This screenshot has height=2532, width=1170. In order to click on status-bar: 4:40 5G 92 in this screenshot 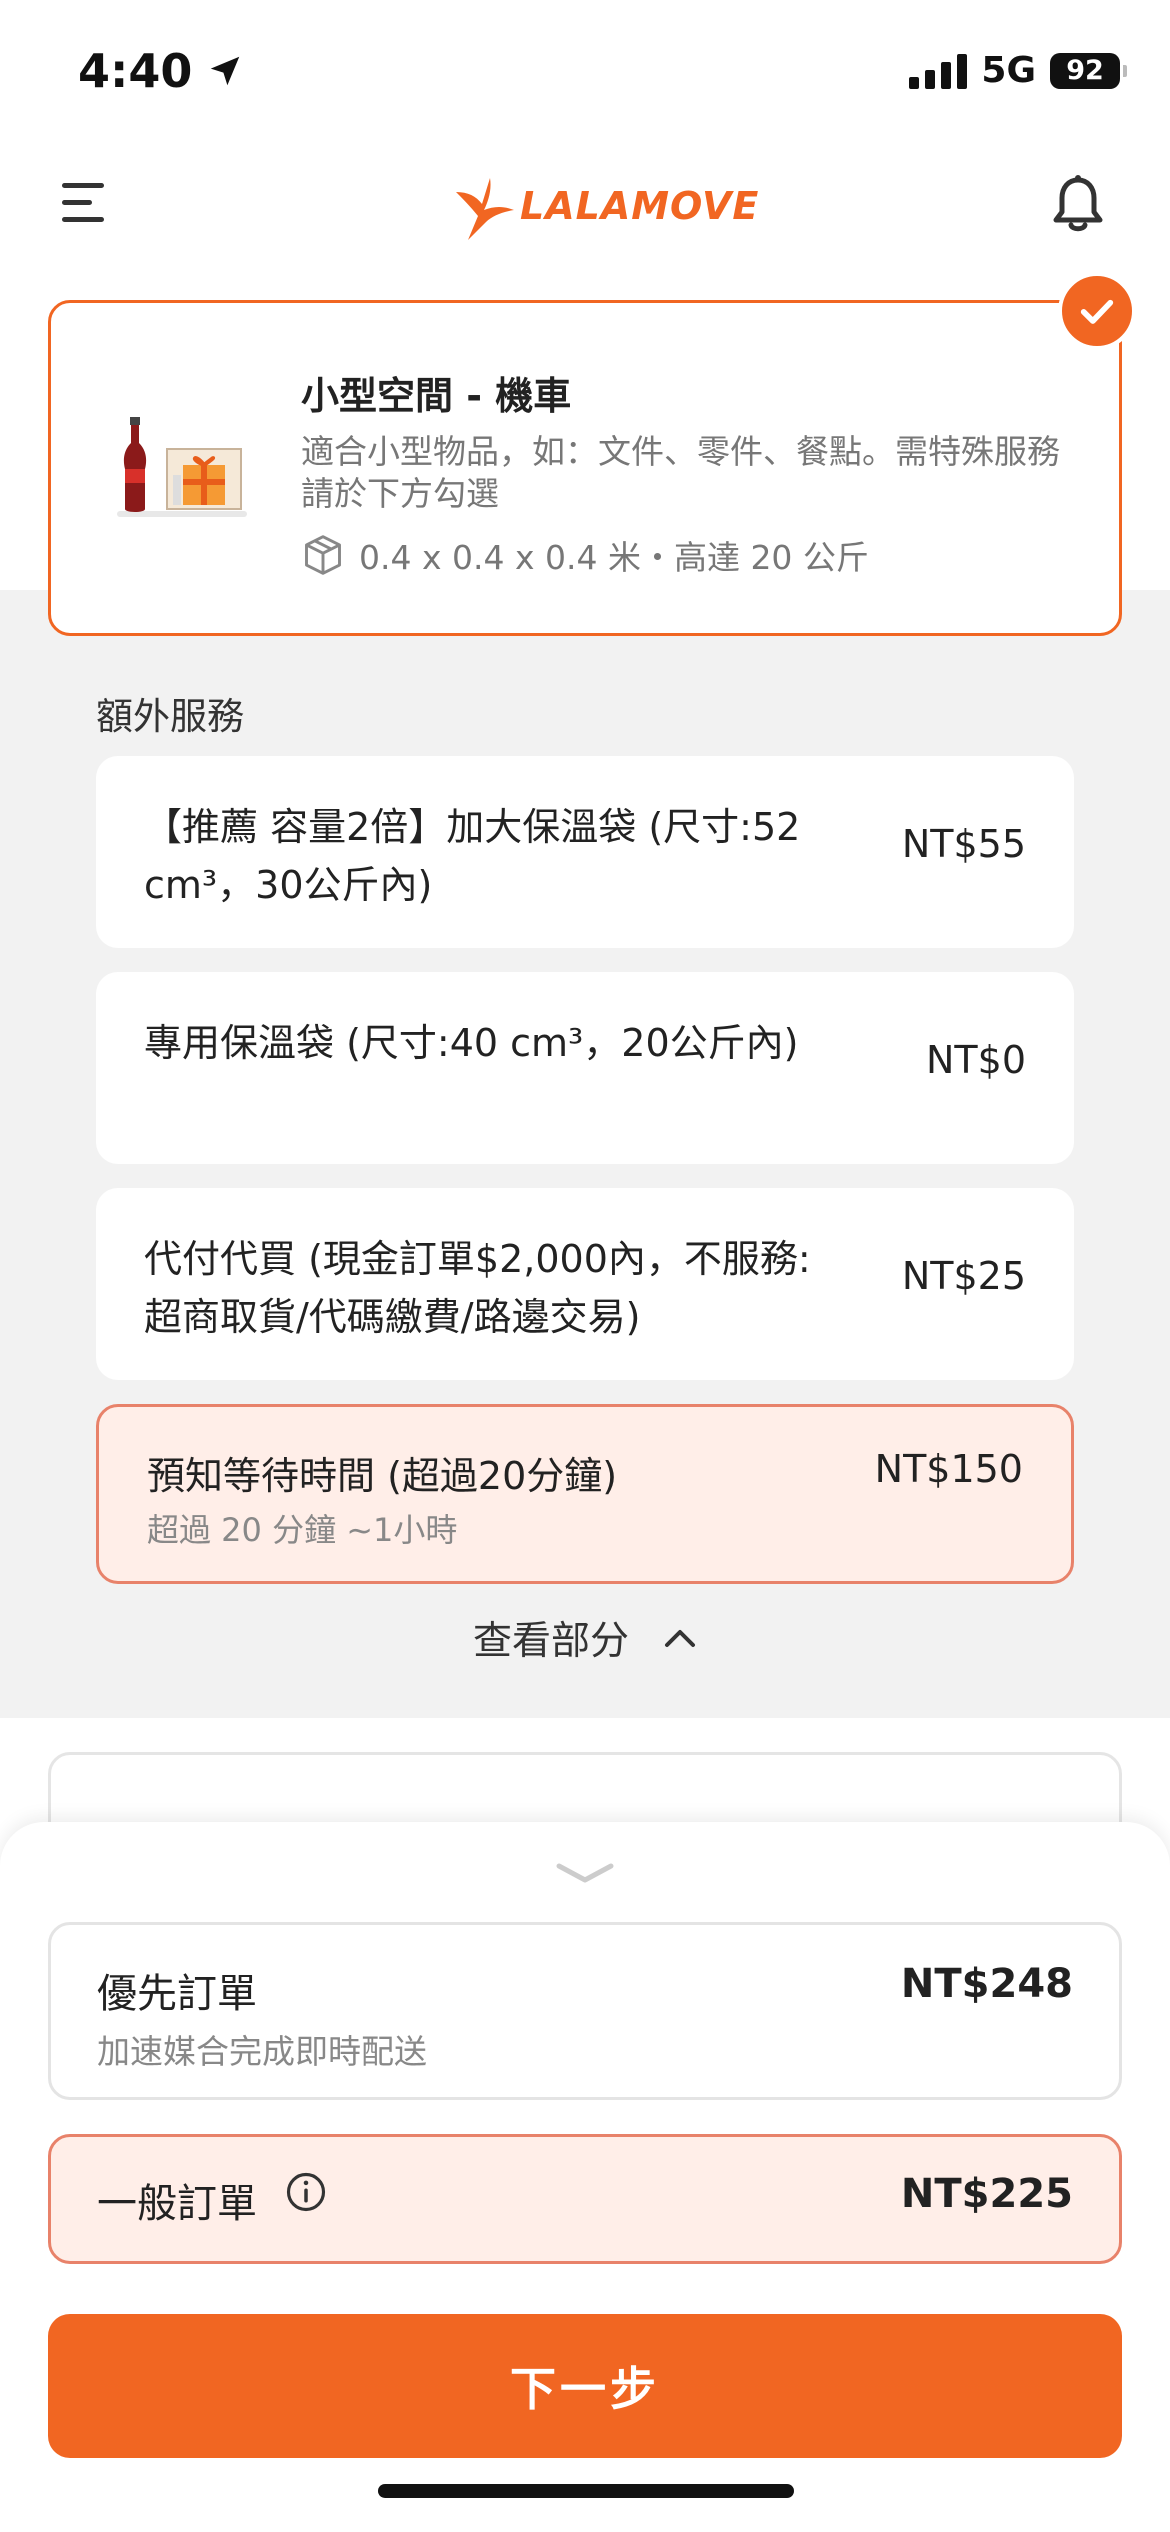, I will do `click(585, 75)`.